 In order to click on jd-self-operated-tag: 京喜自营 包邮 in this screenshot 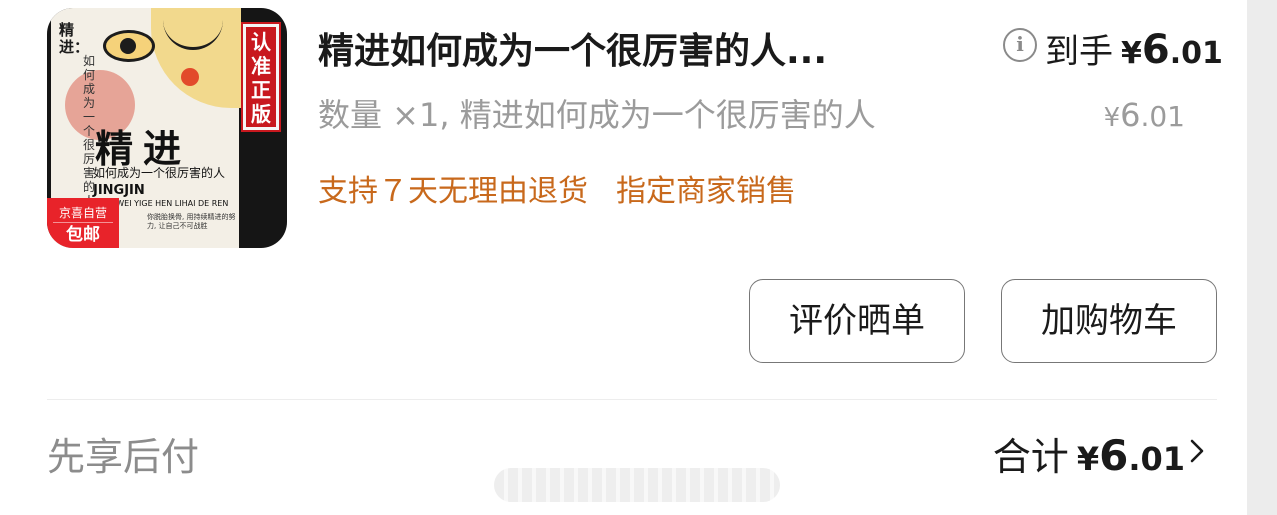, I will do `click(83, 223)`.